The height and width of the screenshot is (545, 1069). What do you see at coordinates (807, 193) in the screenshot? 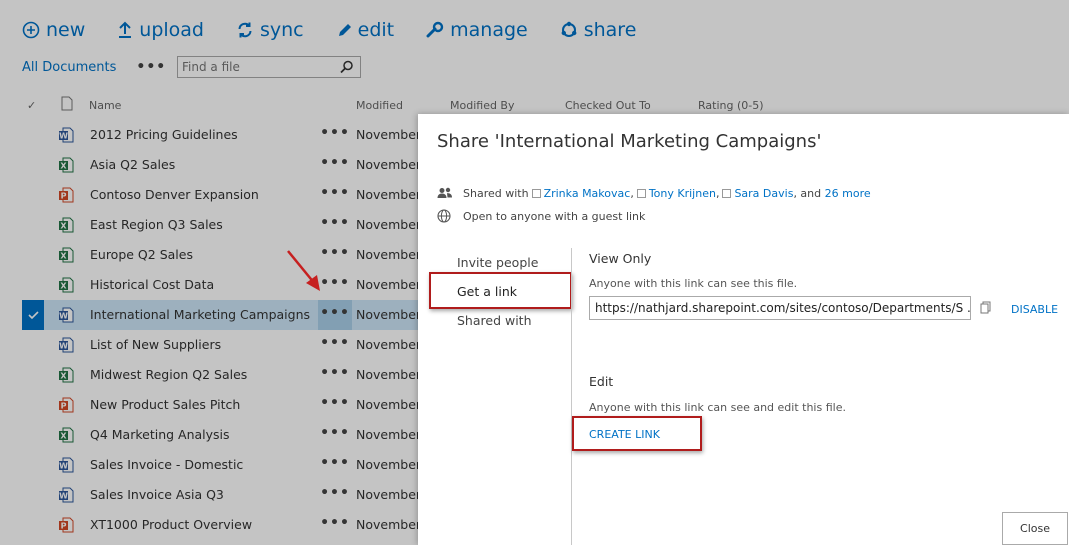
I see `and-text: , and` at bounding box center [807, 193].